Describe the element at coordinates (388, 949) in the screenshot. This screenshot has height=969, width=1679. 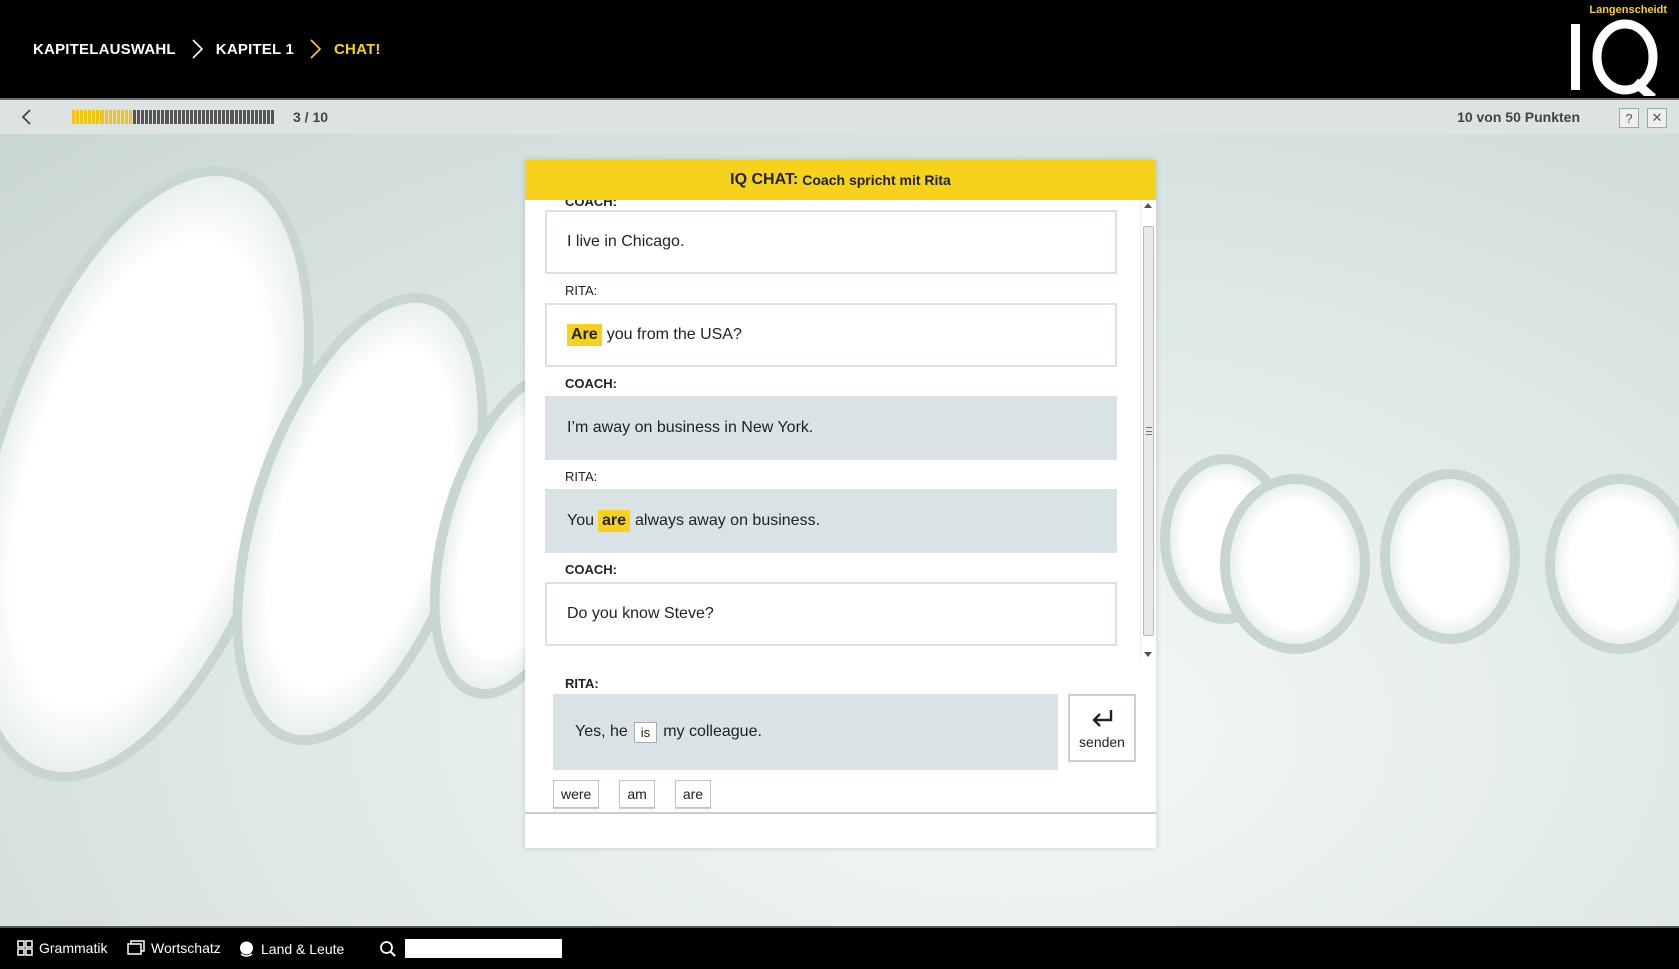
I see `search-icon` at that location.